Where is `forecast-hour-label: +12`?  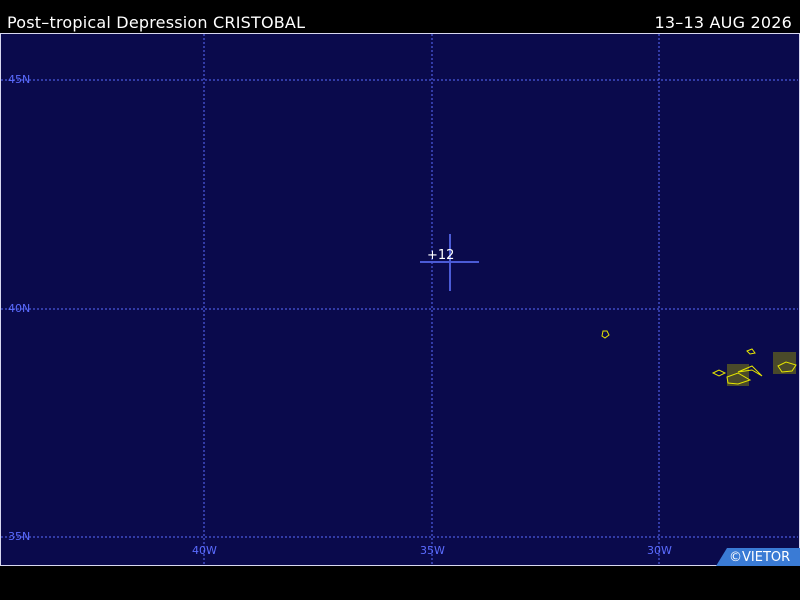
forecast-hour-label: +12 is located at coordinates (441, 255).